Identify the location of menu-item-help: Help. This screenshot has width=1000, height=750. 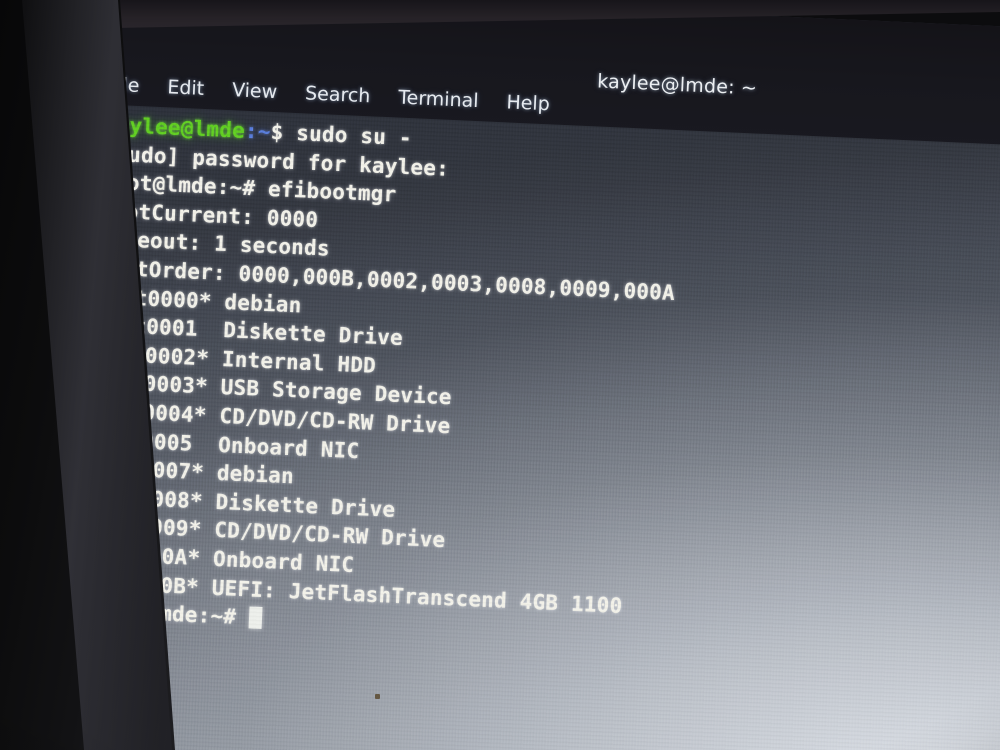
(528, 103).